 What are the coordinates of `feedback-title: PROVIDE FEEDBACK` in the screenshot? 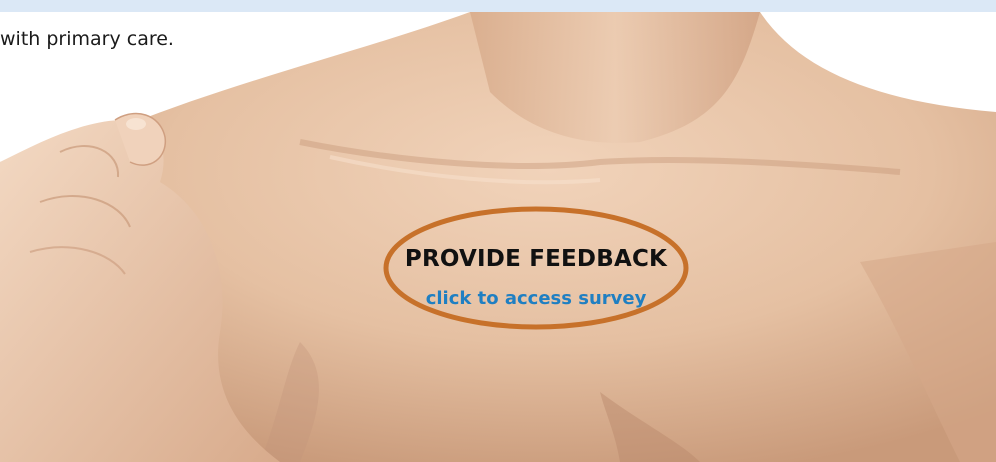 It's located at (536, 259).